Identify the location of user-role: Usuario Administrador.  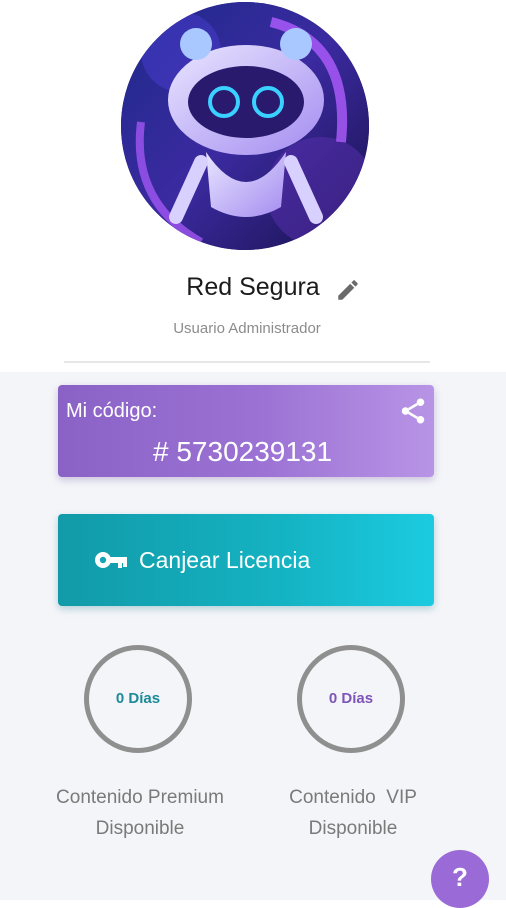
(247, 328).